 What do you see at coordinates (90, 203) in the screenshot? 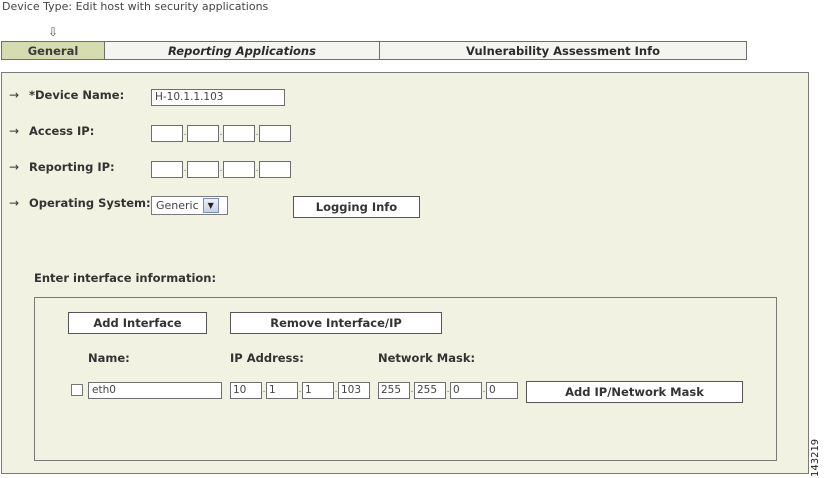
I see `operating-system-label: Operating System:` at bounding box center [90, 203].